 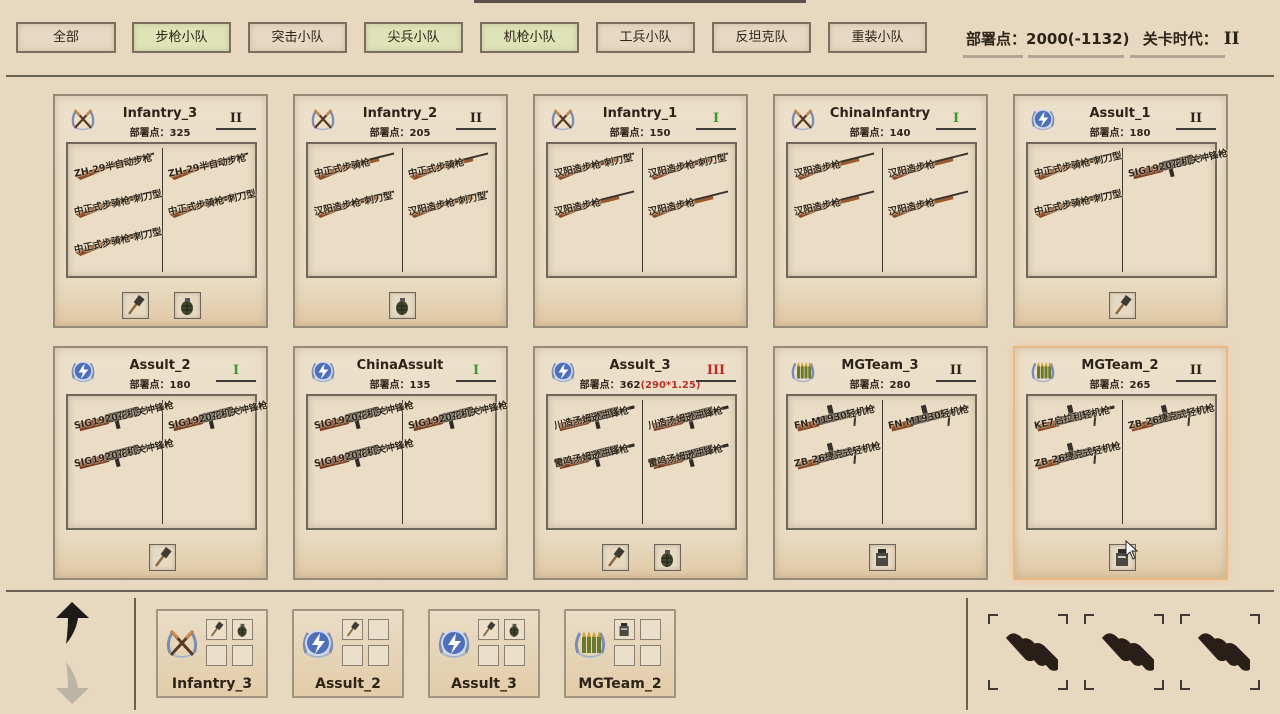 I want to click on squad-name: Assult_3, so click(x=640, y=365).